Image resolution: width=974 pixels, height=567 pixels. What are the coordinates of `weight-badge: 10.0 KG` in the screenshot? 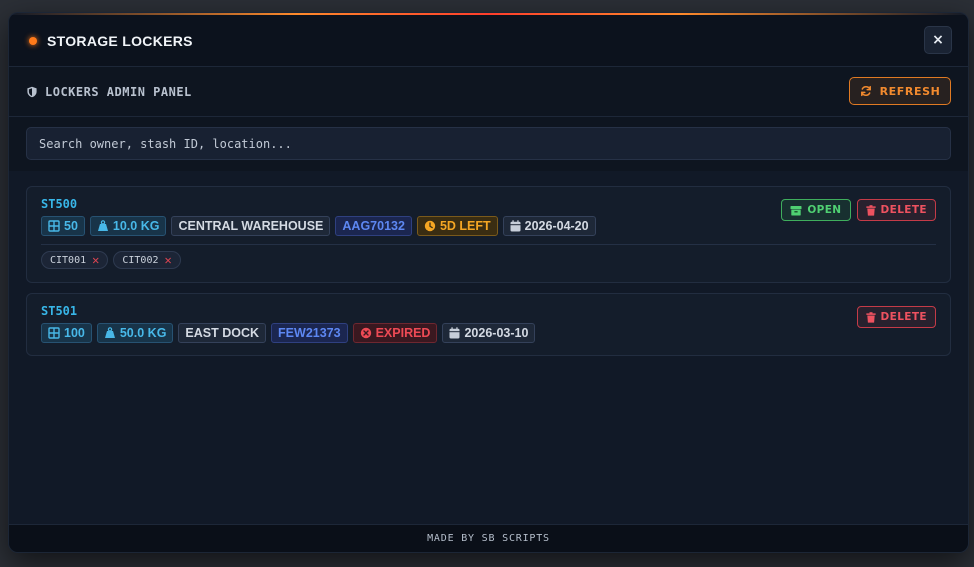 It's located at (128, 226).